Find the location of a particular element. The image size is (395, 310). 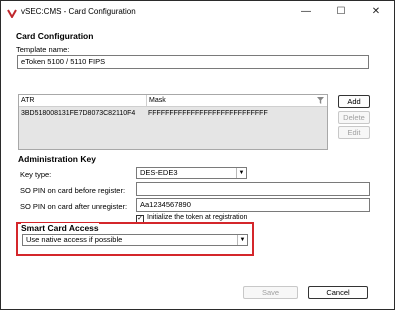

template-name-input: eToken 5100 / 5110 FIPS is located at coordinates (193, 62).